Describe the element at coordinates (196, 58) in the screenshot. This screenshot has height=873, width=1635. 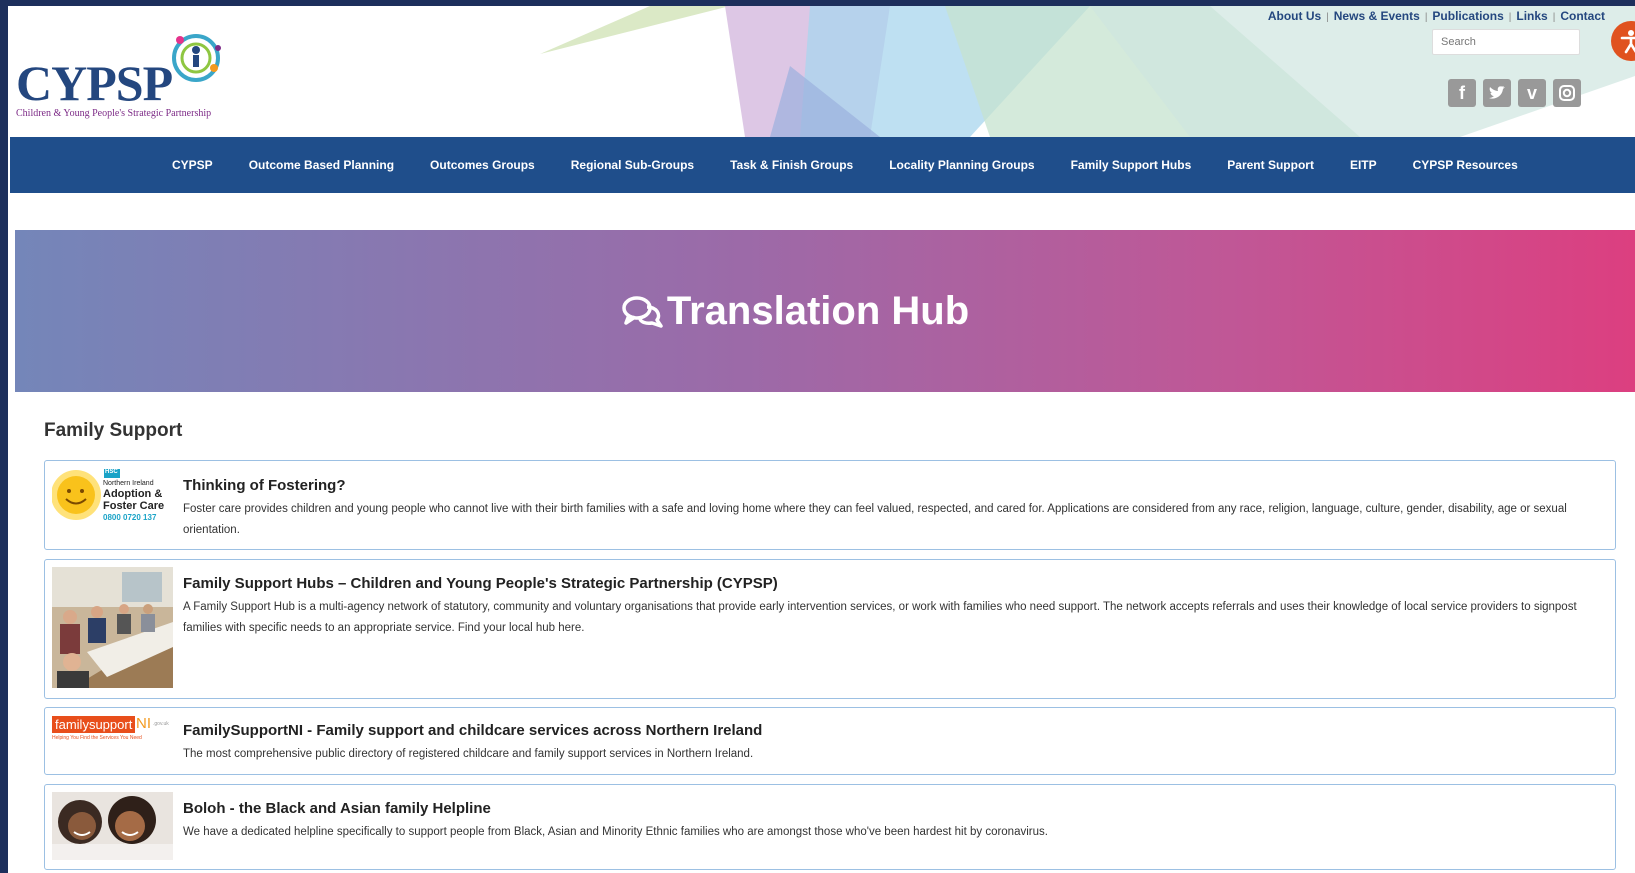
I see `logo-family-icon` at that location.